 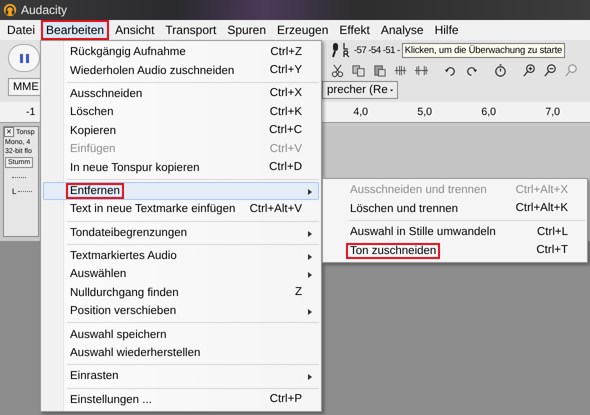 What do you see at coordinates (455, 209) in the screenshot?
I see `menu-item: Löschen und trennen Ctrl+Alt+K` at bounding box center [455, 209].